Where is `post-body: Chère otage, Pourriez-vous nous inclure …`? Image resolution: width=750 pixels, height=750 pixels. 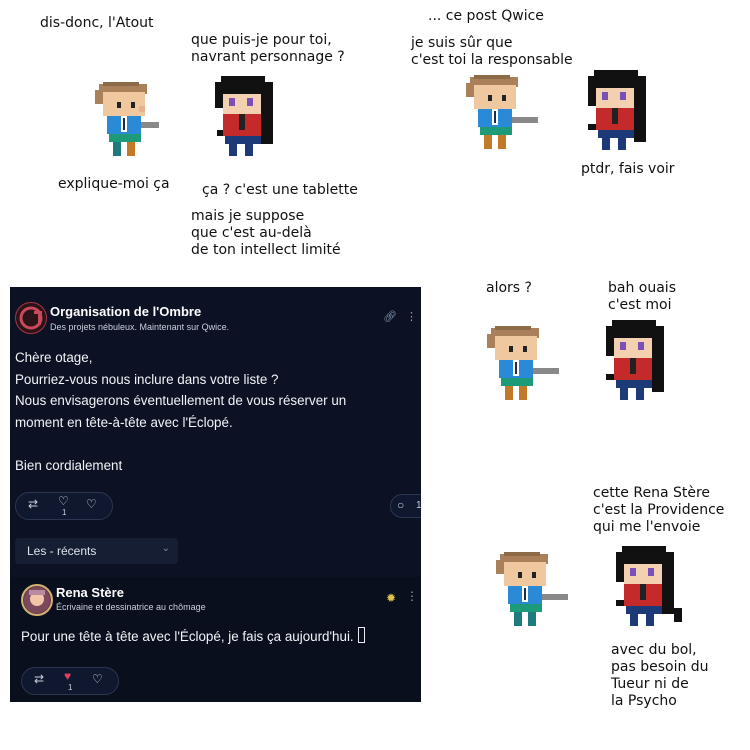
post-body: Chère otage, Pourriez-vous nous inclure … is located at coordinates (181, 411).